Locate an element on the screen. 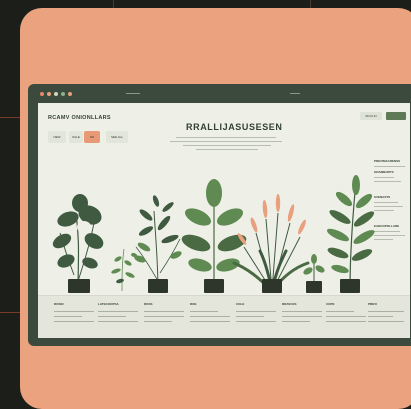 The width and height of the screenshot is (411, 409). footer-column: COPE is located at coordinates (346, 312).